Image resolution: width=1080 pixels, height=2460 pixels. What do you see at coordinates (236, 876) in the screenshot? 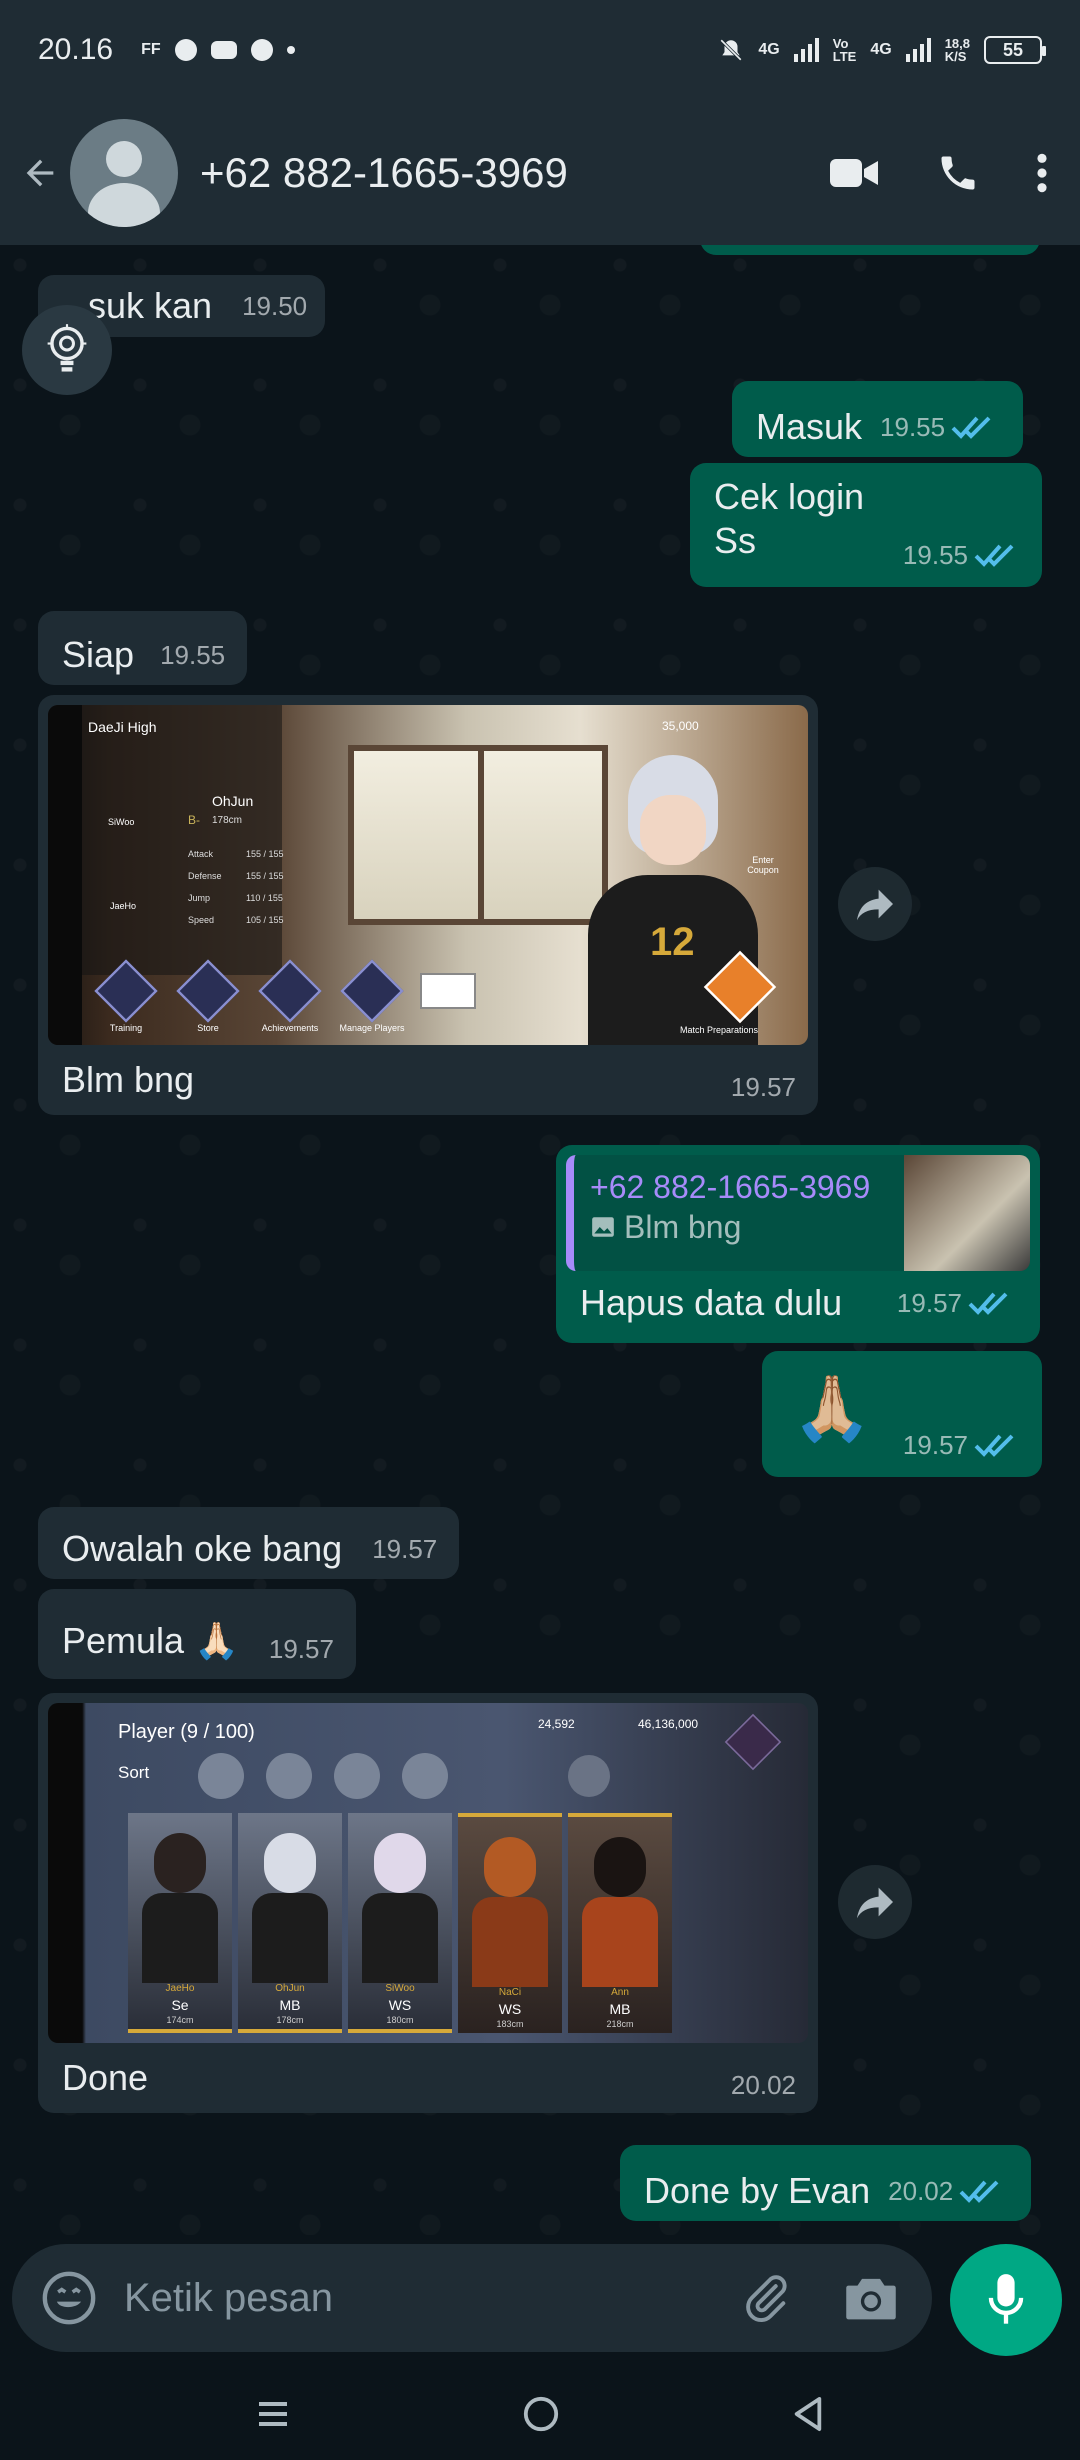
I see `stat-row-defense: Defense 155 / 155` at bounding box center [236, 876].